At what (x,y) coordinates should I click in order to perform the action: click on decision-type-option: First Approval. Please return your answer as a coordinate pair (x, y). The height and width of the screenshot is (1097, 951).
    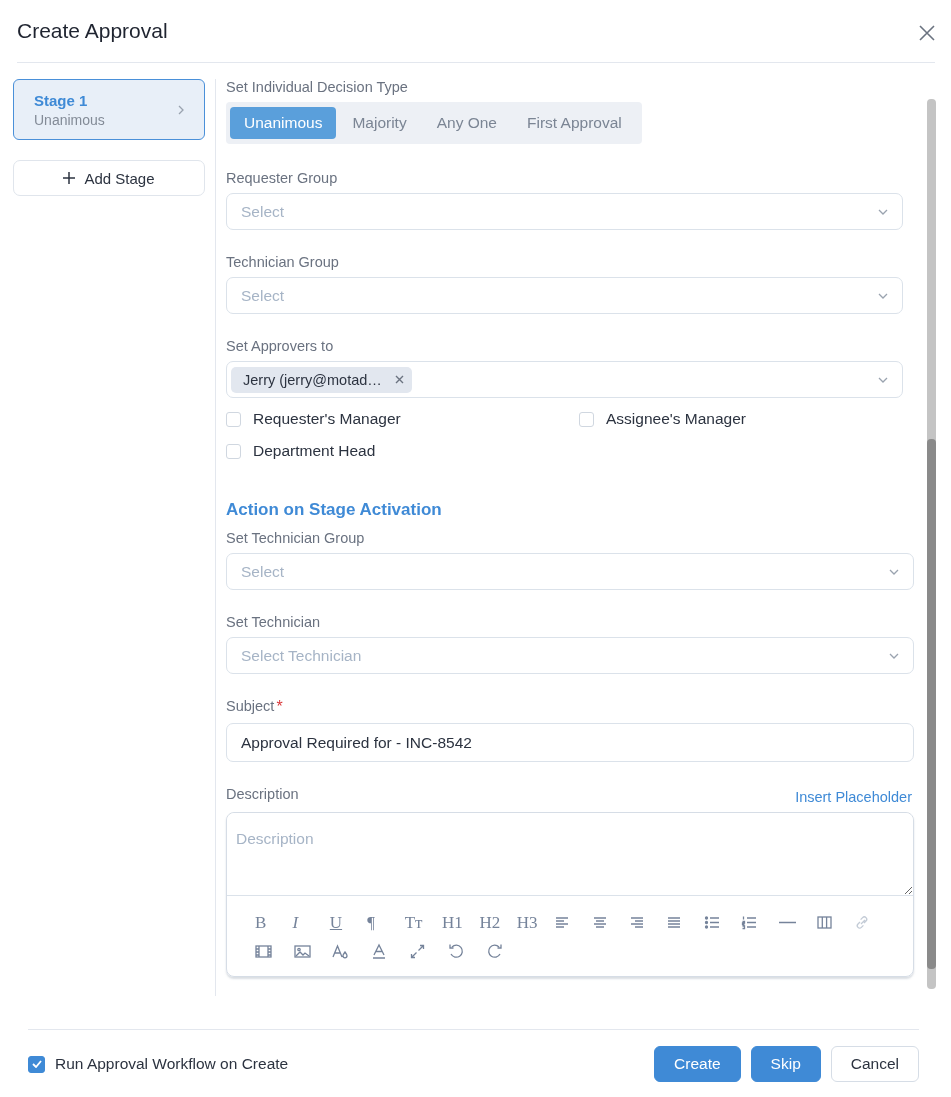
    Looking at the image, I should click on (574, 123).